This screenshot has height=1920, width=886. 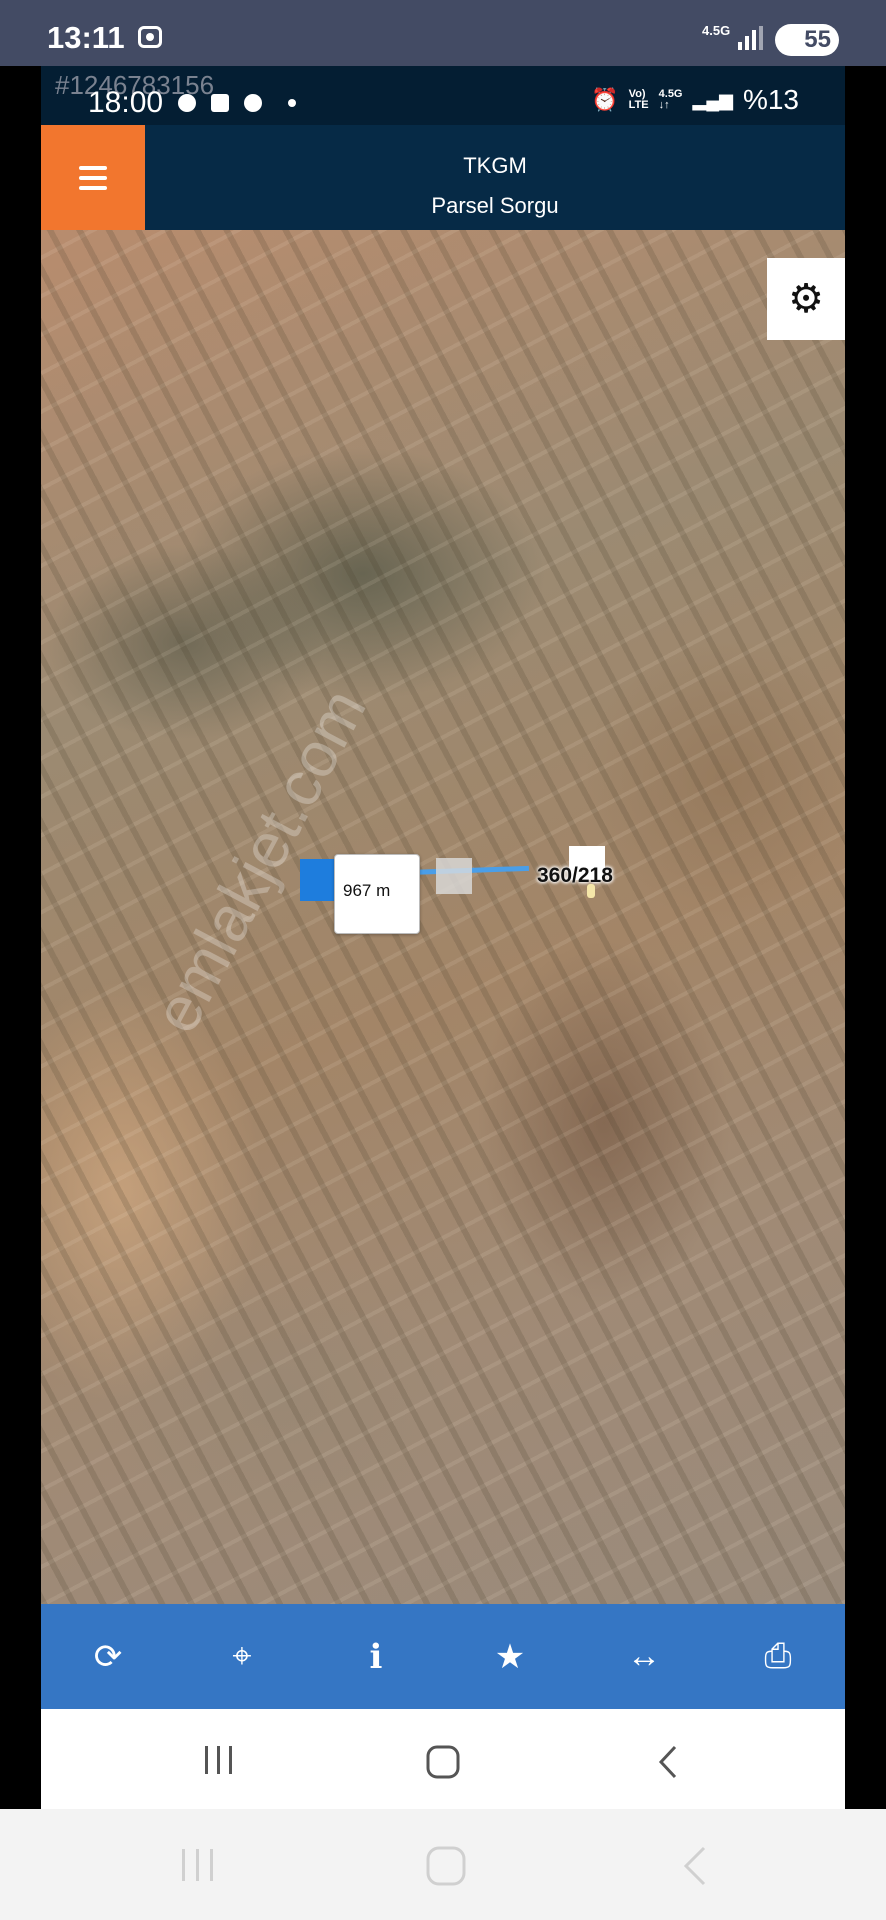 I want to click on alarm-icon: ⏰, so click(x=605, y=99).